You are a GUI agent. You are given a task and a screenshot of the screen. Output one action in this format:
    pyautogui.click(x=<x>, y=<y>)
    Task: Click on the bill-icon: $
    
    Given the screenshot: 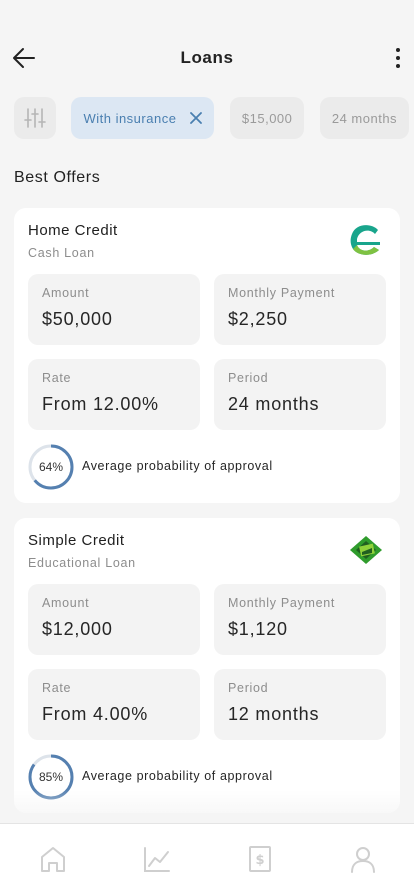 What is the action you would take?
    pyautogui.click(x=260, y=859)
    